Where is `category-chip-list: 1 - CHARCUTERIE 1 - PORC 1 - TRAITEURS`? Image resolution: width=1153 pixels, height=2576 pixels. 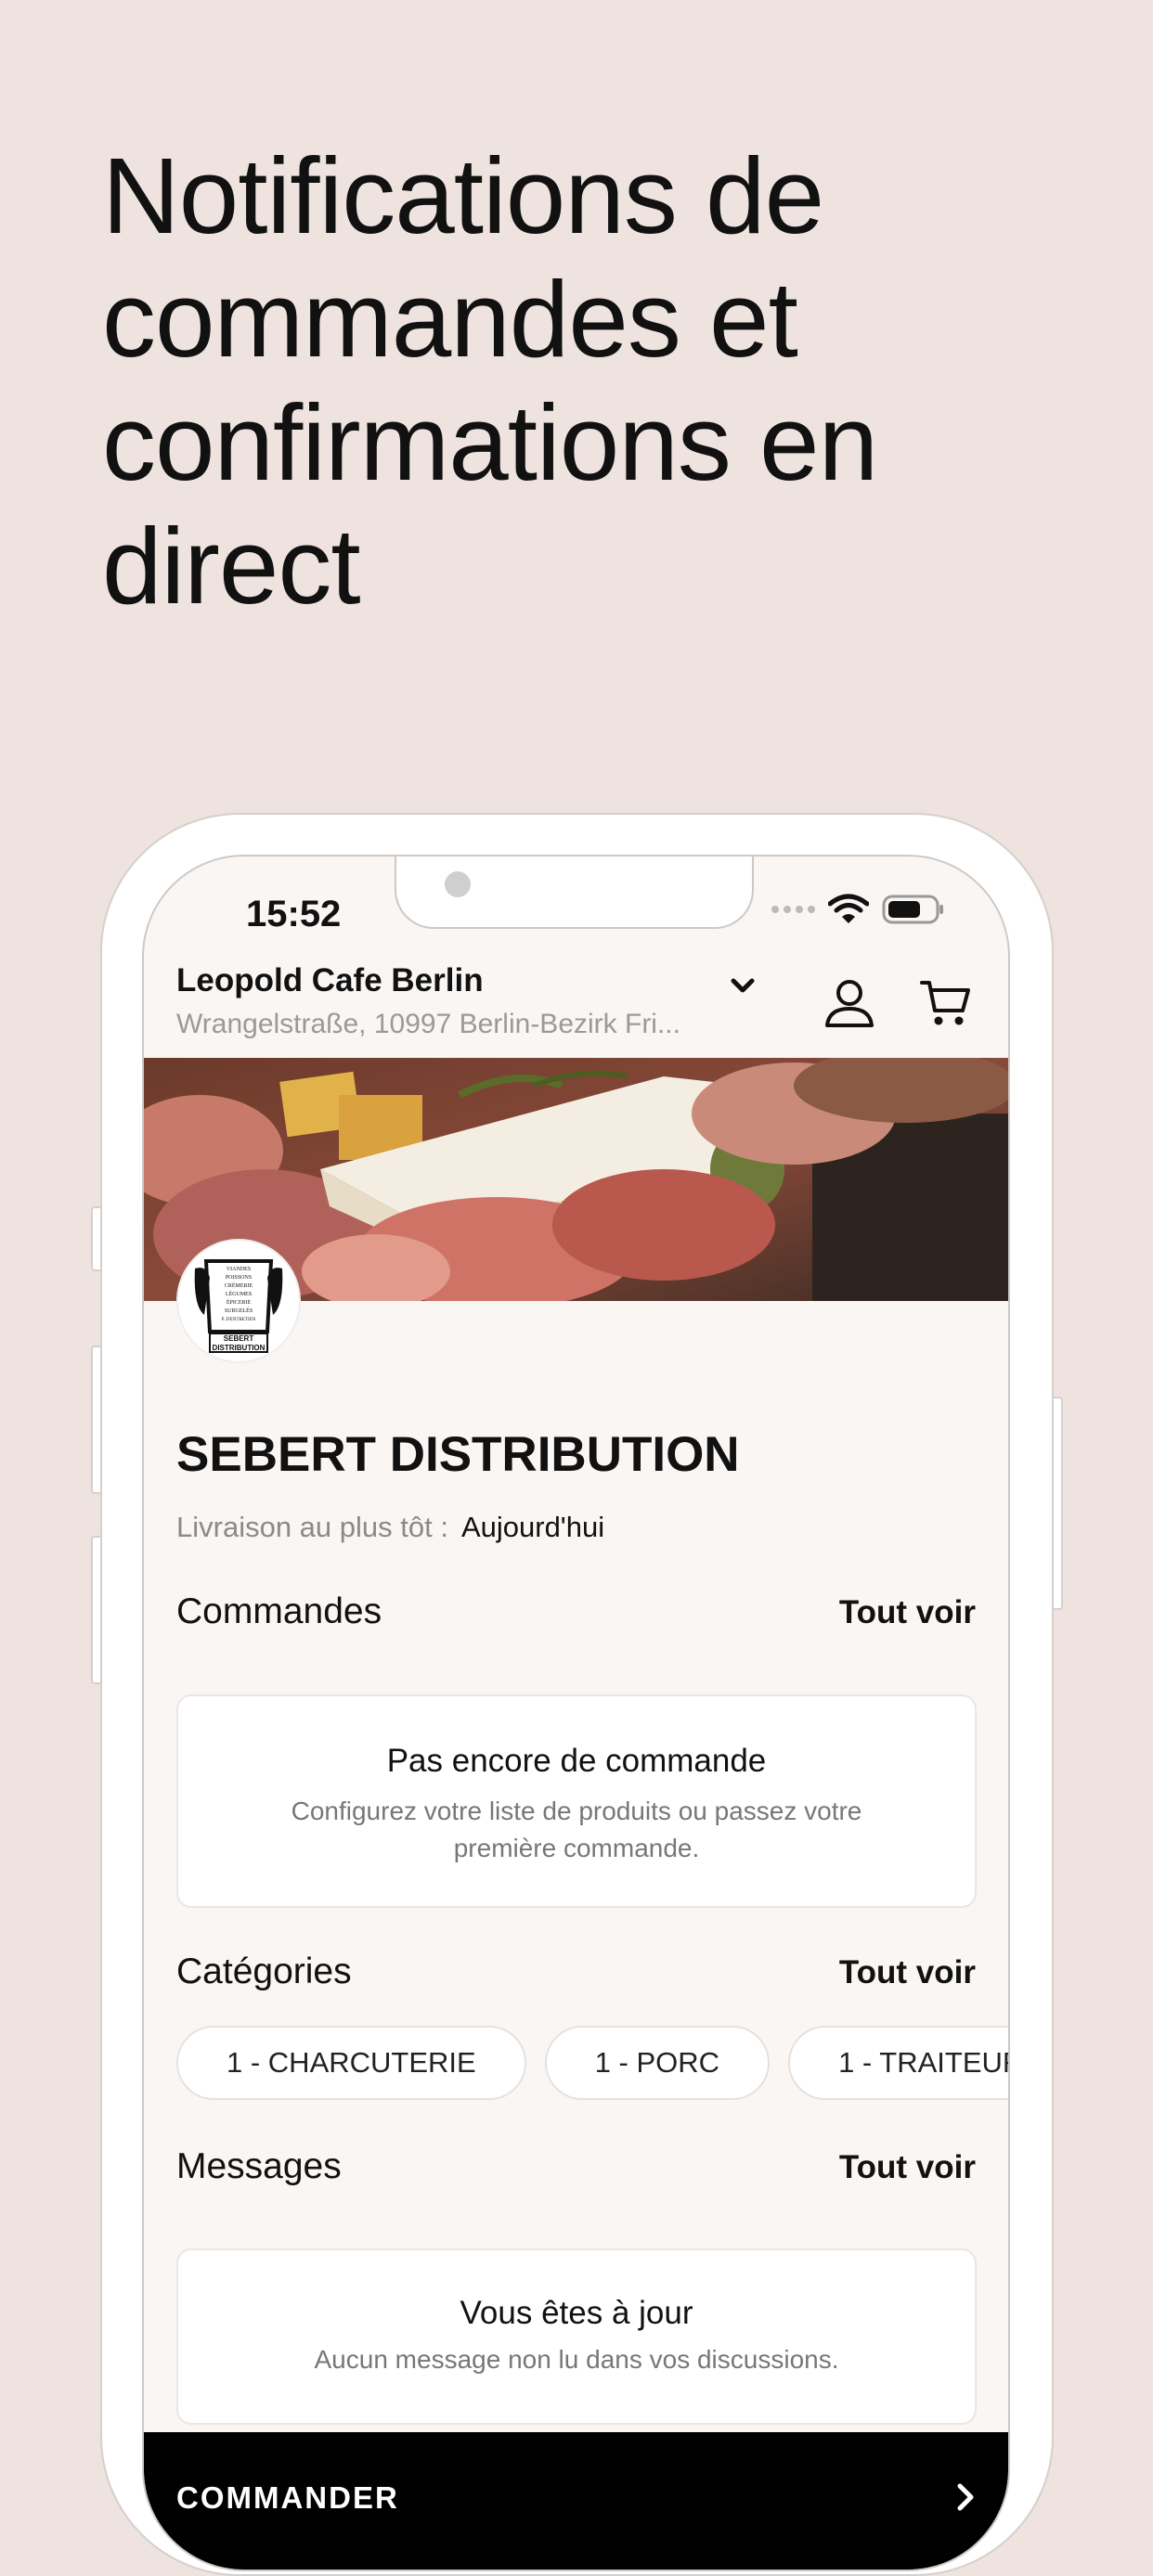
category-chip-list: 1 - CHARCUTERIE 1 - PORC 1 - TRAITEURS is located at coordinates (592, 2063).